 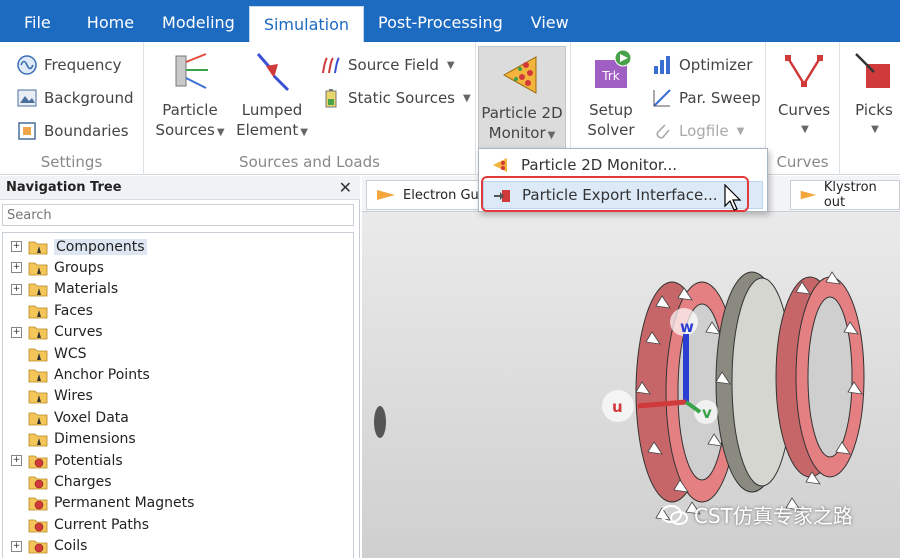 What do you see at coordinates (662, 65) in the screenshot?
I see `bar-chart-icon` at bounding box center [662, 65].